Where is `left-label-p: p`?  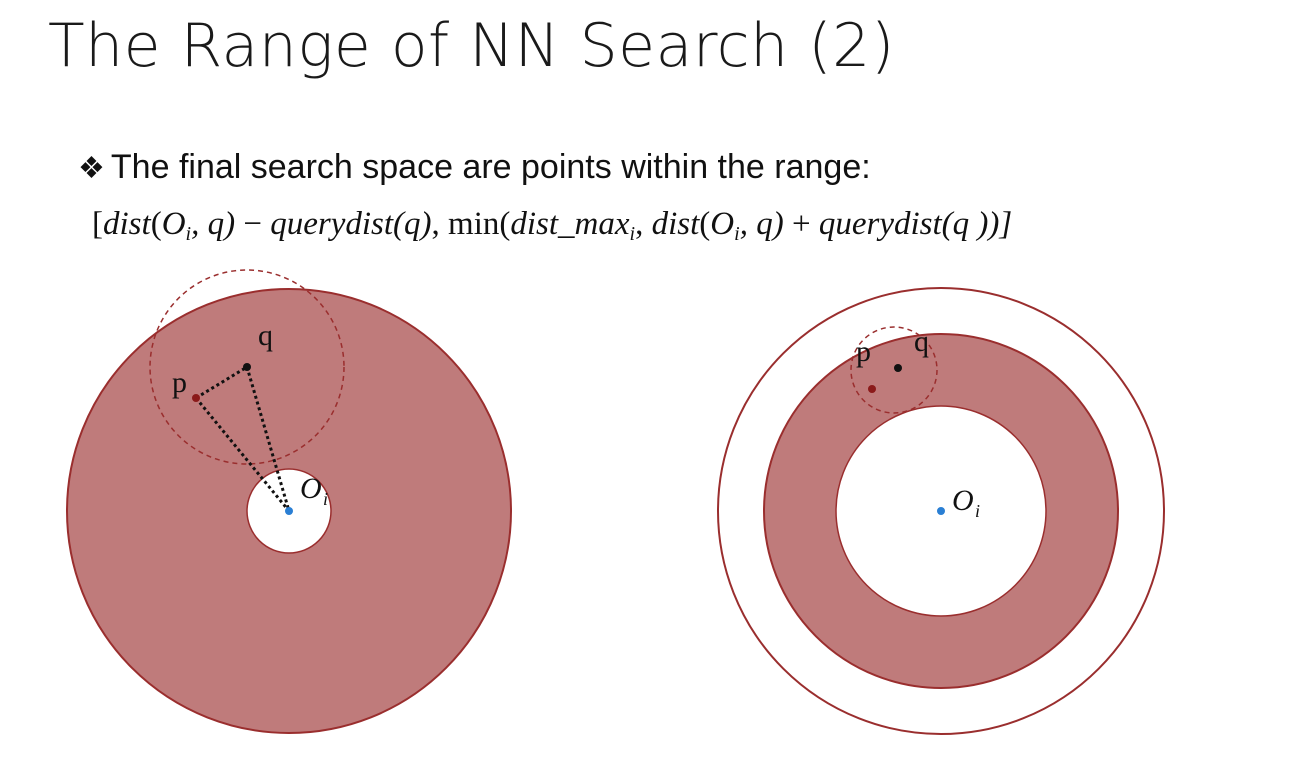
left-label-p: p is located at coordinates (179, 382).